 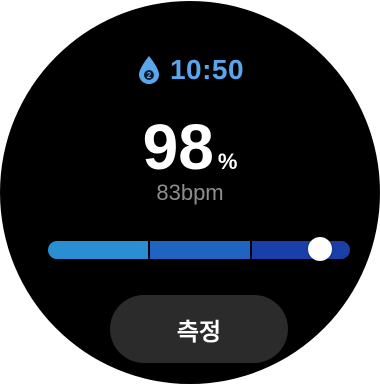 I want to click on level-bar, so click(x=199, y=250).